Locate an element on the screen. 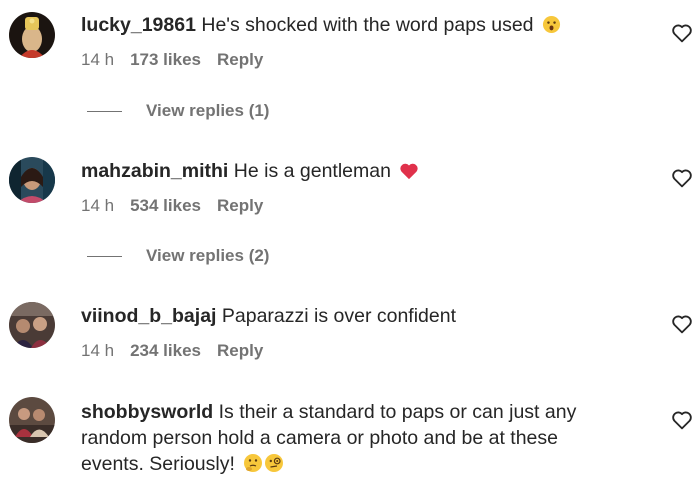 Image resolution: width=700 pixels, height=489 pixels. thinking-face-emoji-icon is located at coordinates (253, 466).